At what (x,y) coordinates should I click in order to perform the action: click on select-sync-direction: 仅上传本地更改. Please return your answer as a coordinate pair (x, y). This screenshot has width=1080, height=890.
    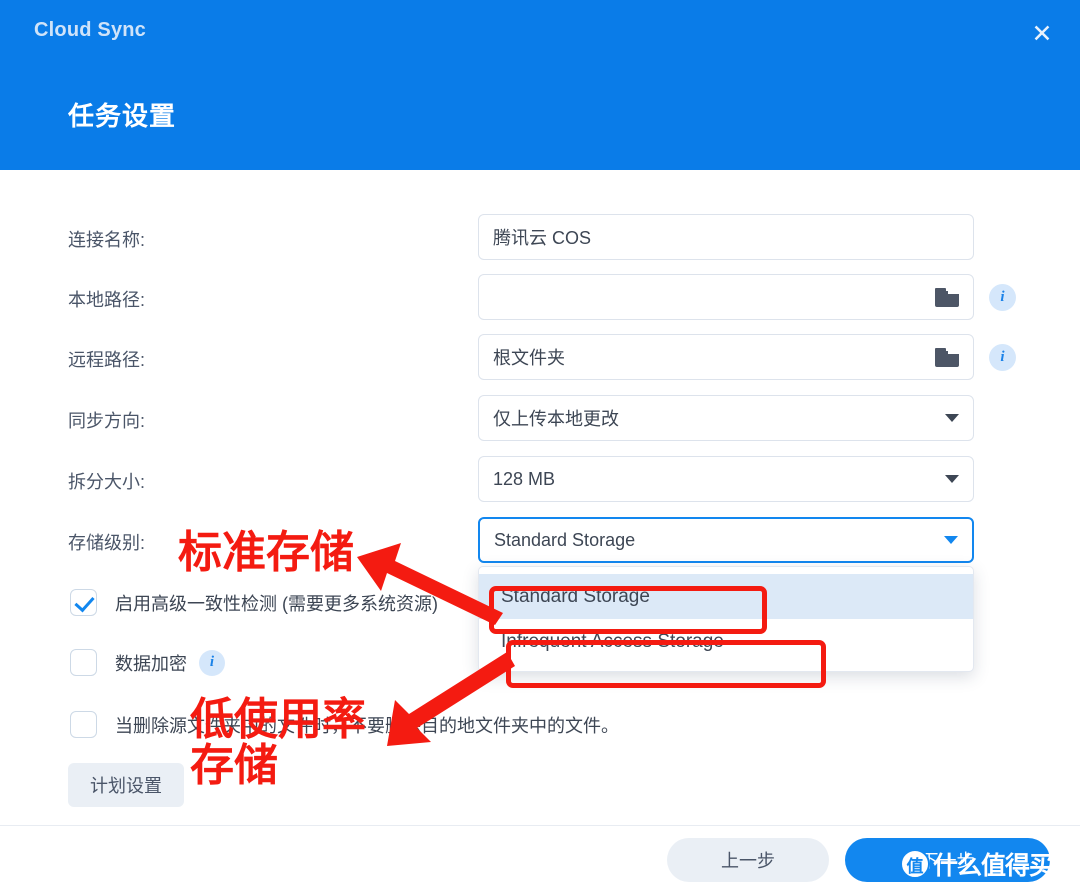
    Looking at the image, I should click on (726, 418).